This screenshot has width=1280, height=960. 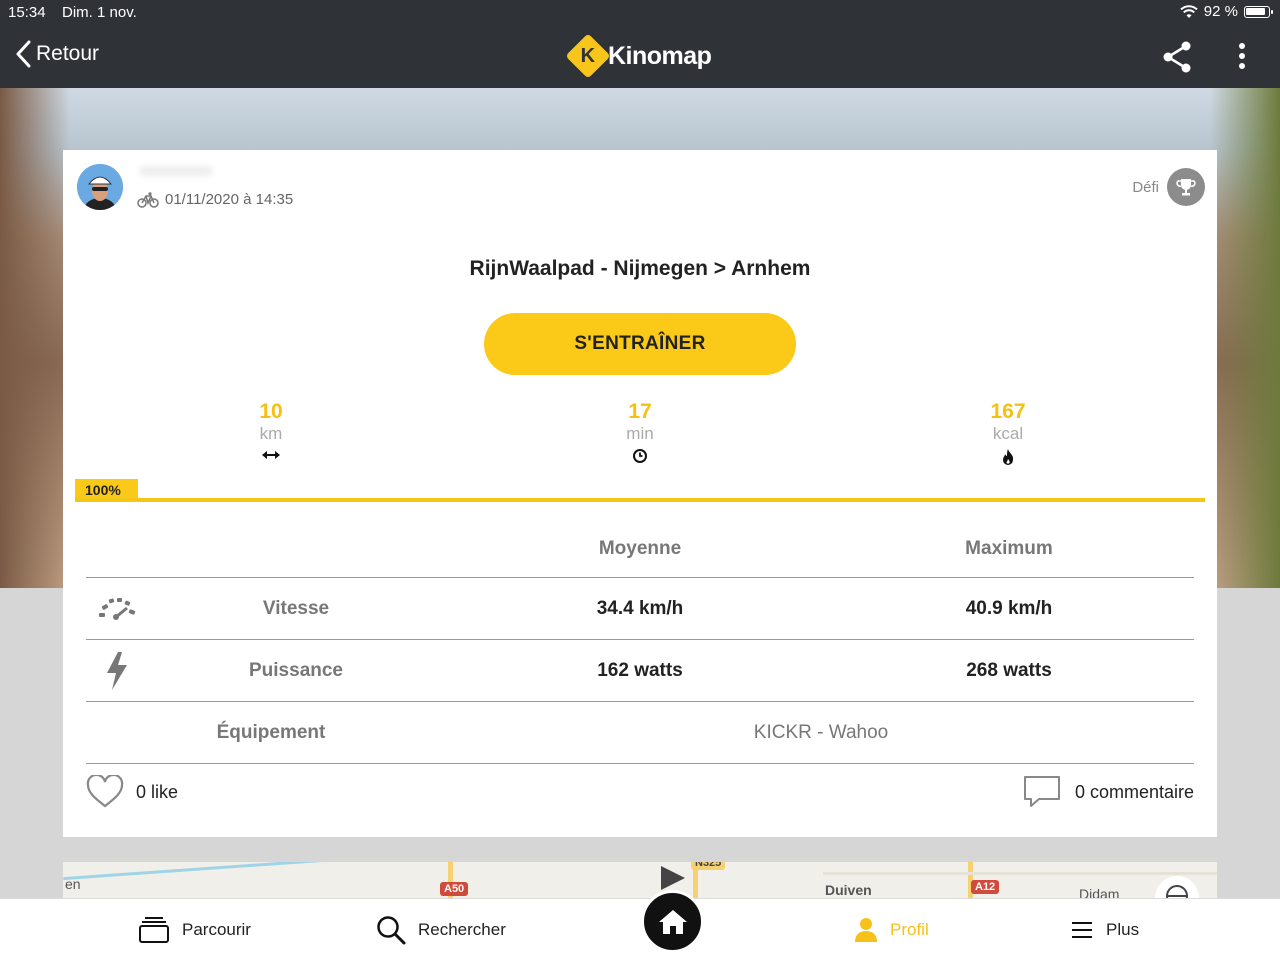 I want to click on home-icon, so click(x=672, y=921).